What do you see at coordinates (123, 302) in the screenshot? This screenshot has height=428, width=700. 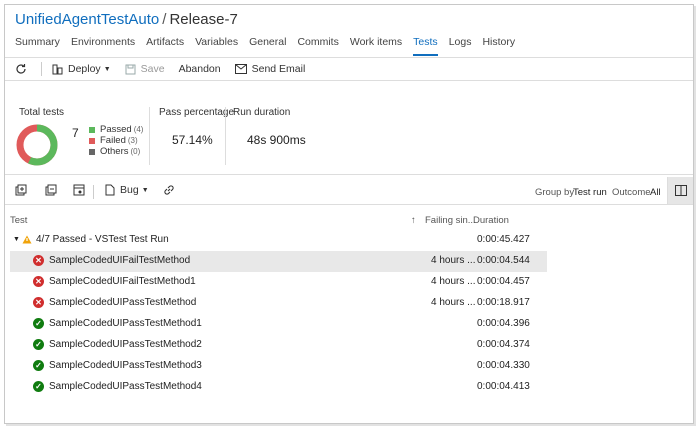 I see `test-name: SampleCodedUIPassTestMethod` at bounding box center [123, 302].